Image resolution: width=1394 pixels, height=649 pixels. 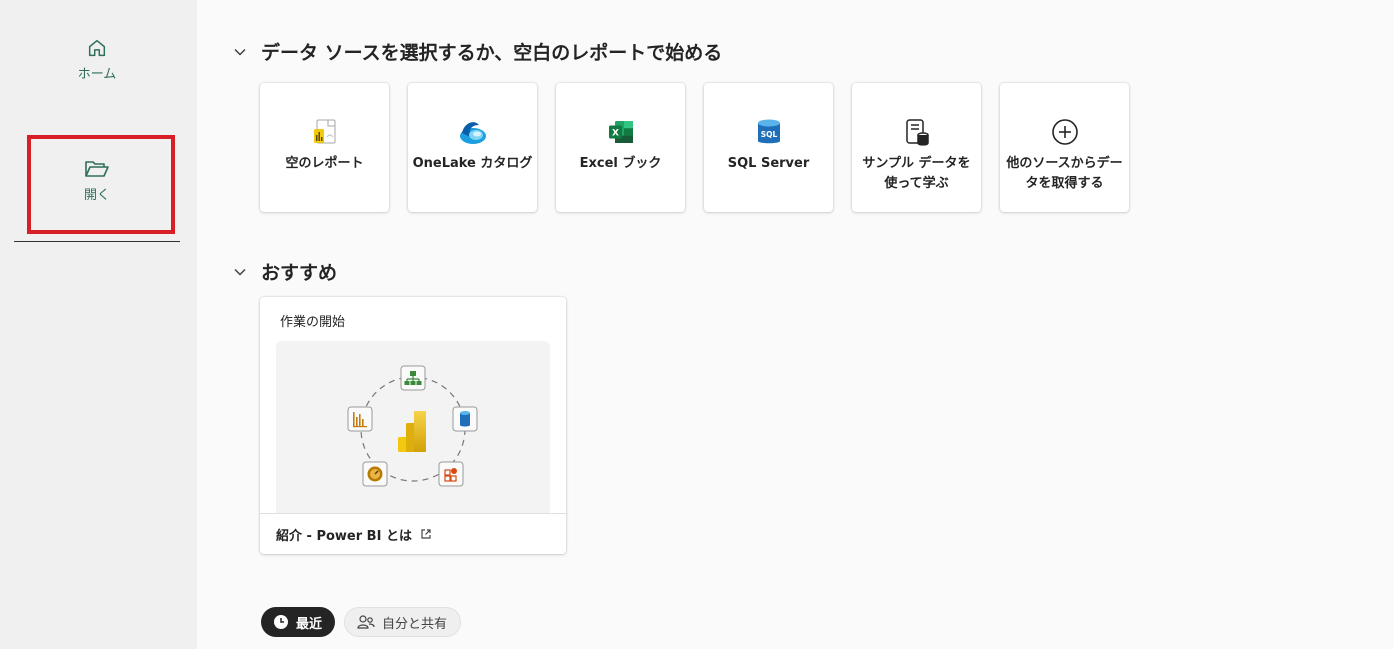 I want to click on pill-recent-label: 最近, so click(x=309, y=624).